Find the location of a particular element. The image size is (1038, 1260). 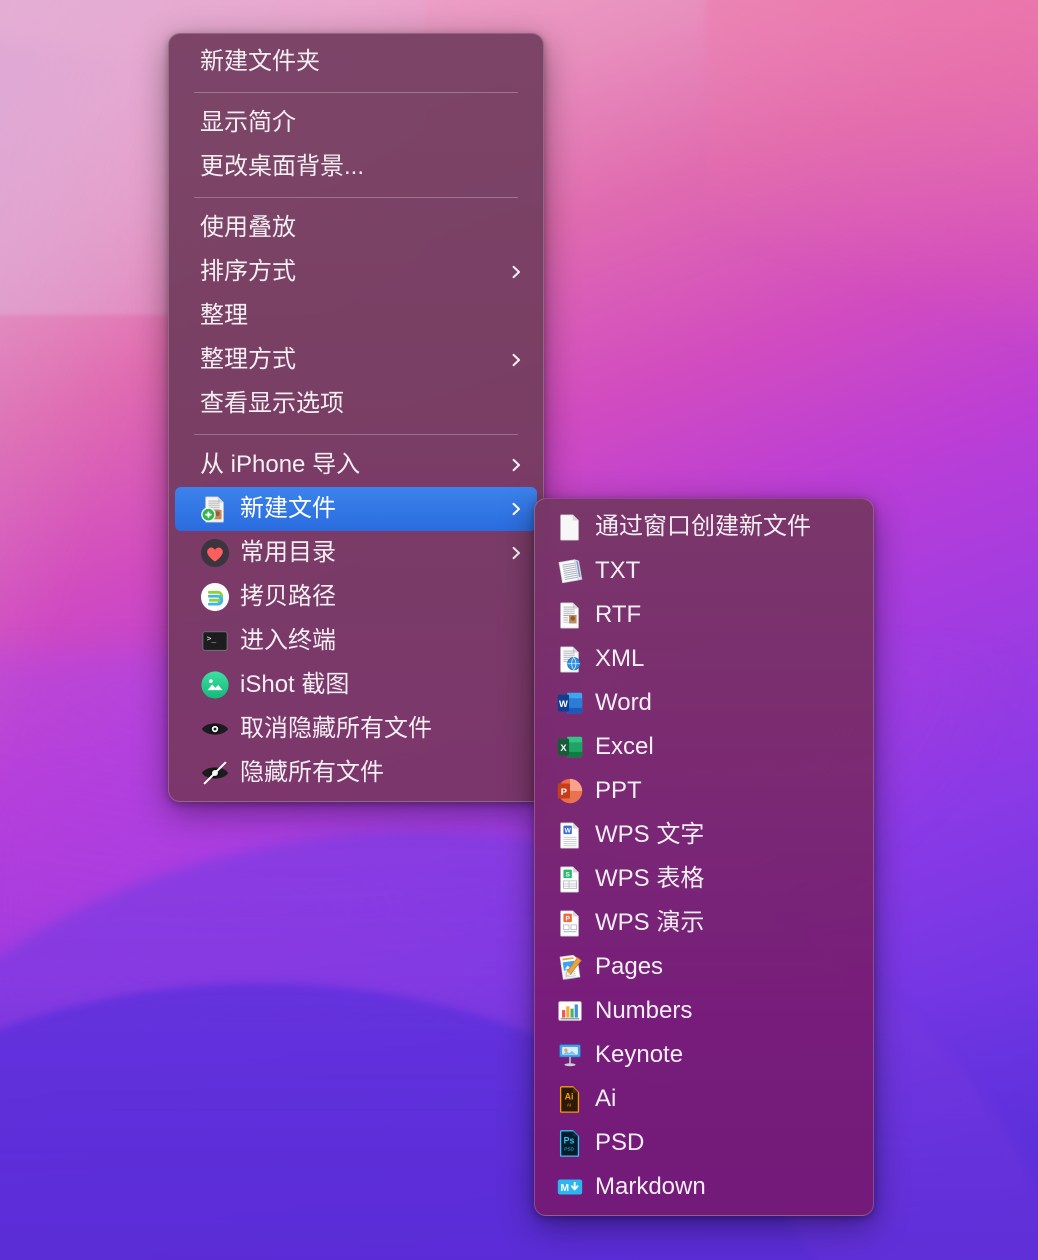

submenu-item-illustrator: Ai AI Ai is located at coordinates (704, 1099).